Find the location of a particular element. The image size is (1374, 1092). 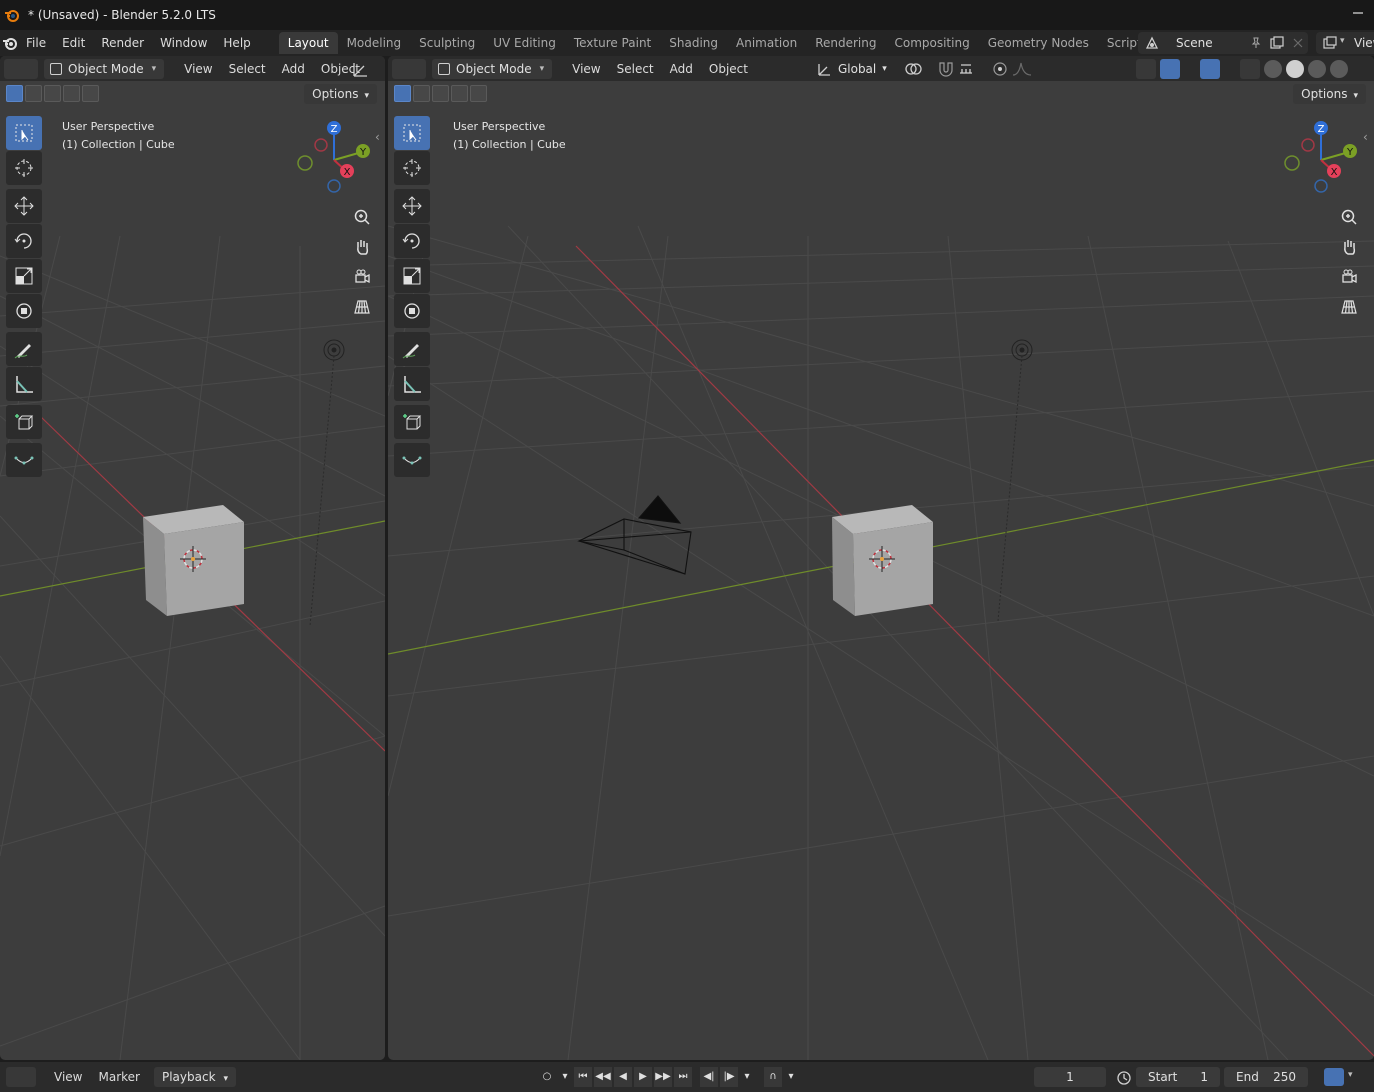

frame-step-chevron-icon: ▾ is located at coordinates (747, 1077).